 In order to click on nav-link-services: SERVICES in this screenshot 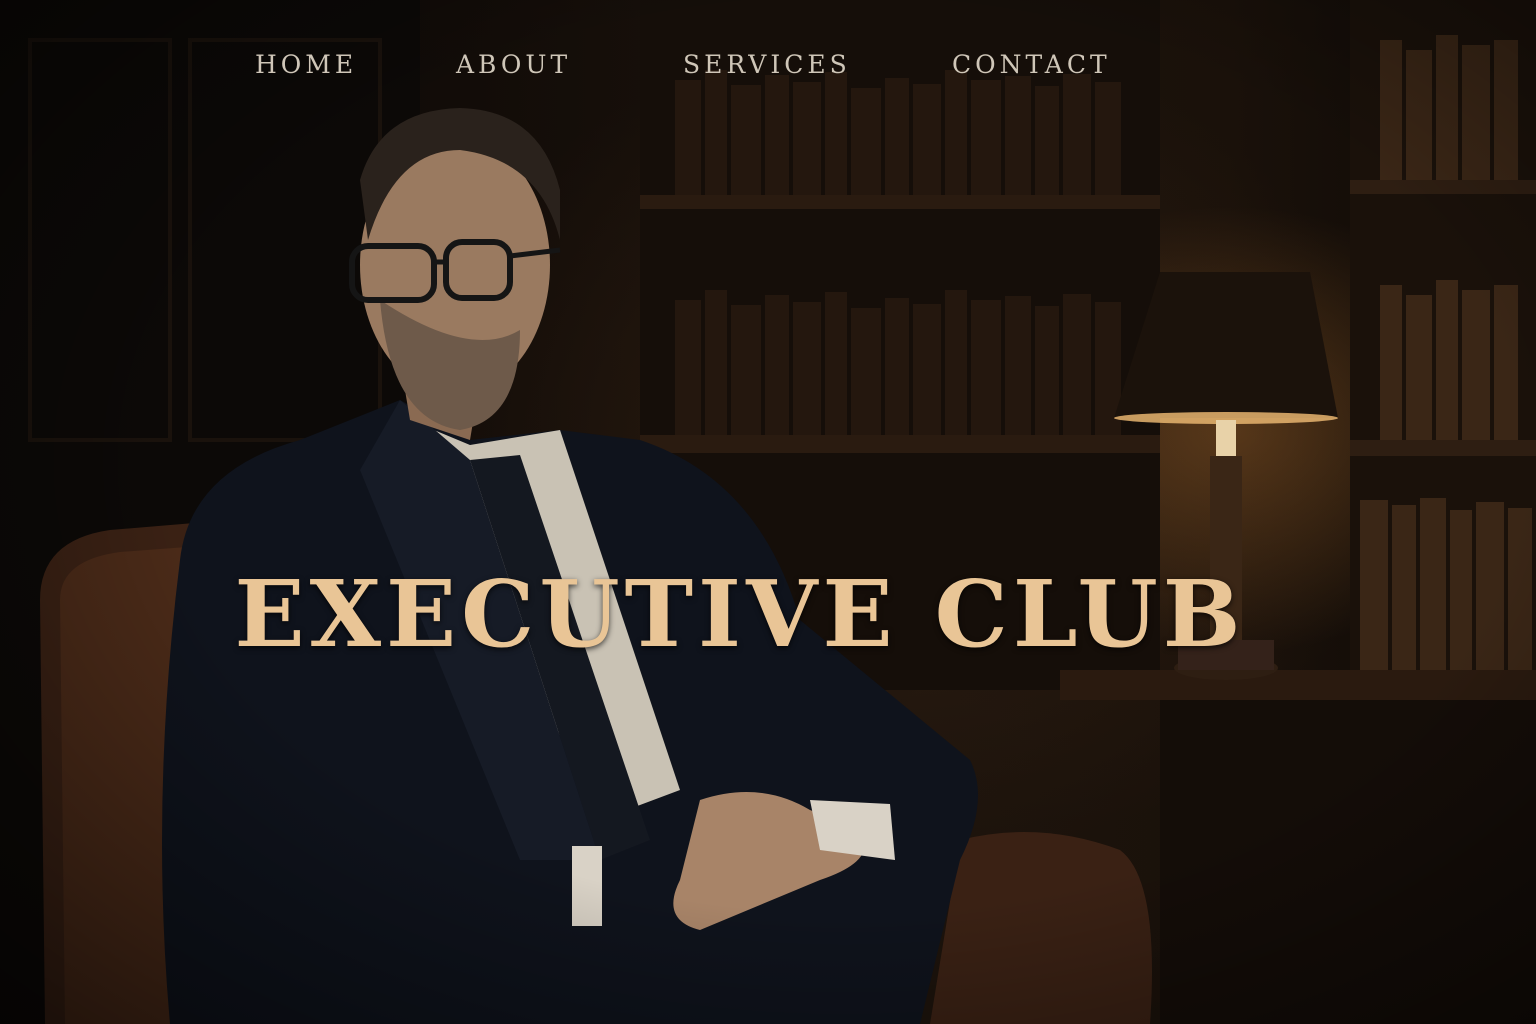, I will do `click(767, 64)`.